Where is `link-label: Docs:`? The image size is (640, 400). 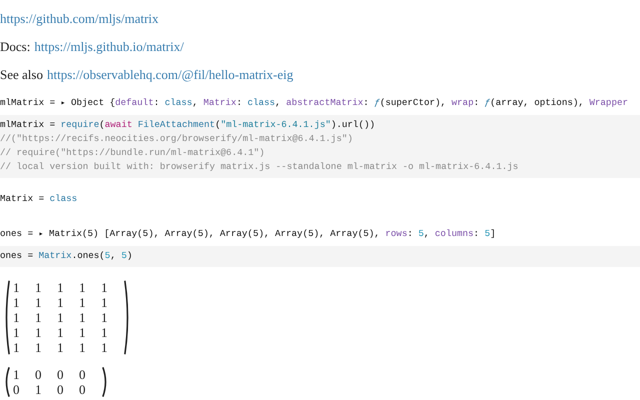 link-label: Docs: is located at coordinates (15, 46).